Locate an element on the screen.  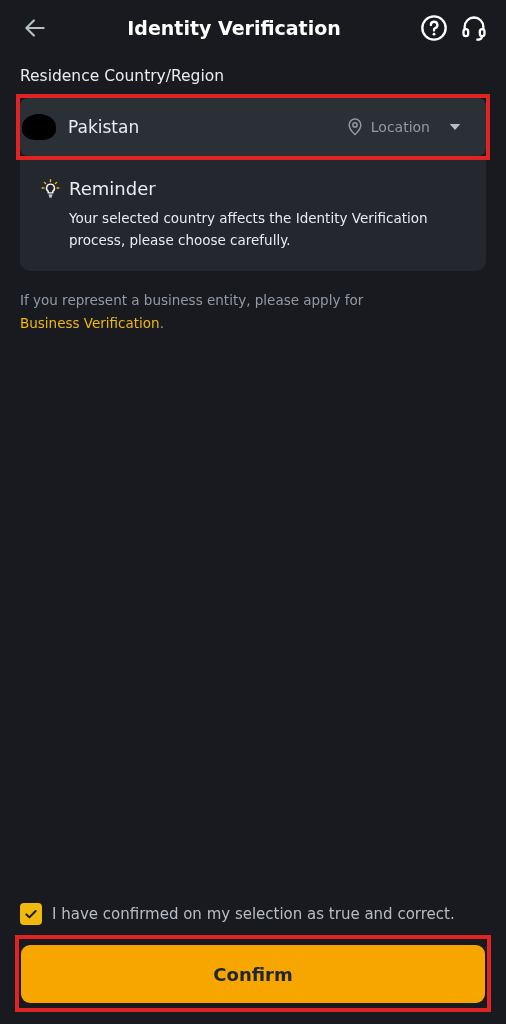
location-label: Location is located at coordinates (400, 127).